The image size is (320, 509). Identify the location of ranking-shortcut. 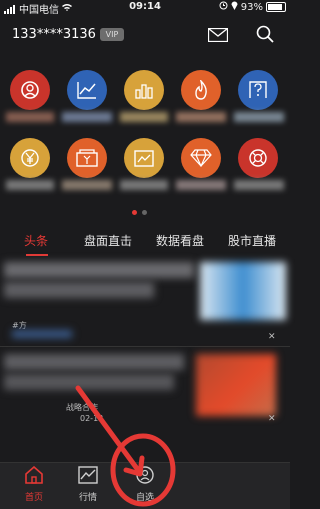
(144, 90).